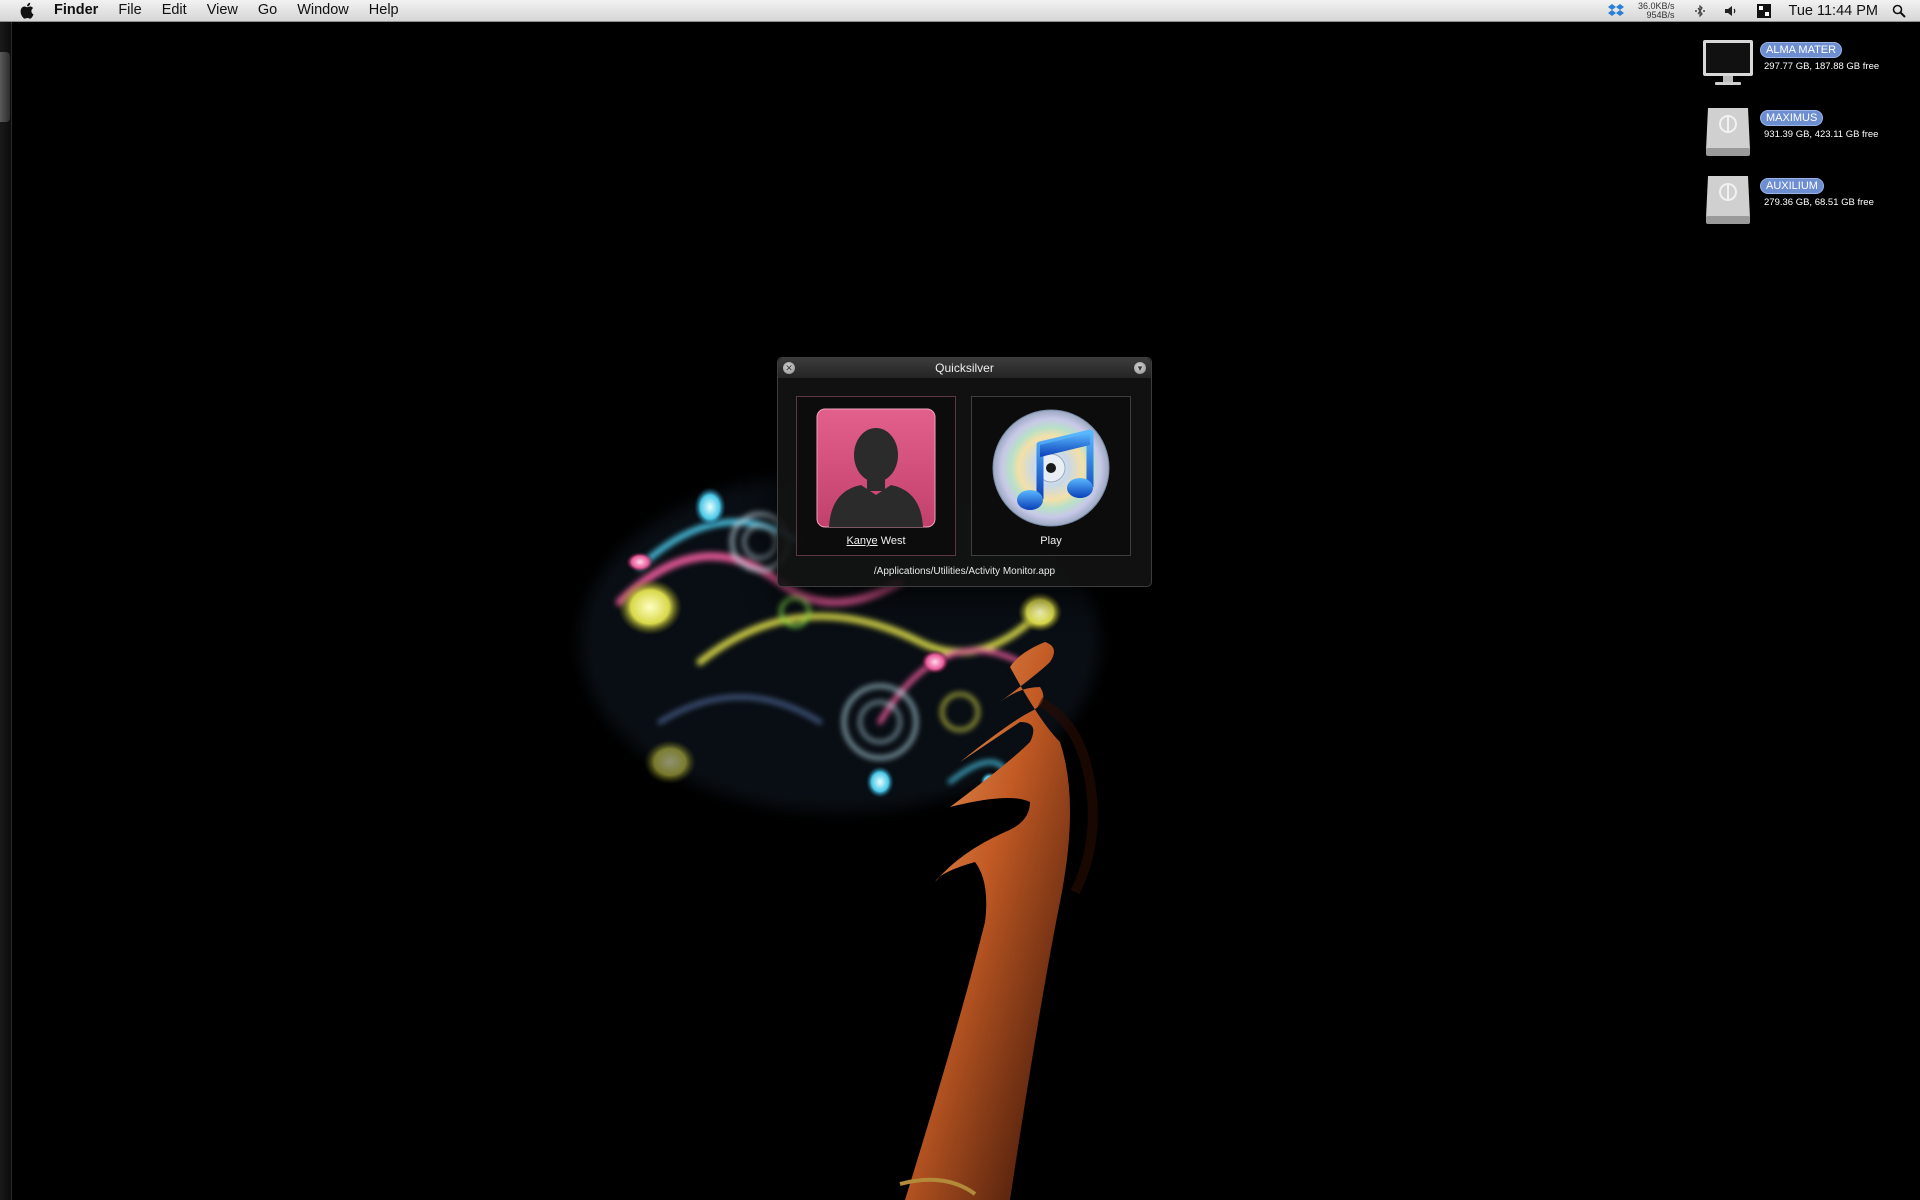 This screenshot has height=1200, width=1920. What do you see at coordinates (1660, 14) in the screenshot?
I see `net-download-rate: 954B/s` at bounding box center [1660, 14].